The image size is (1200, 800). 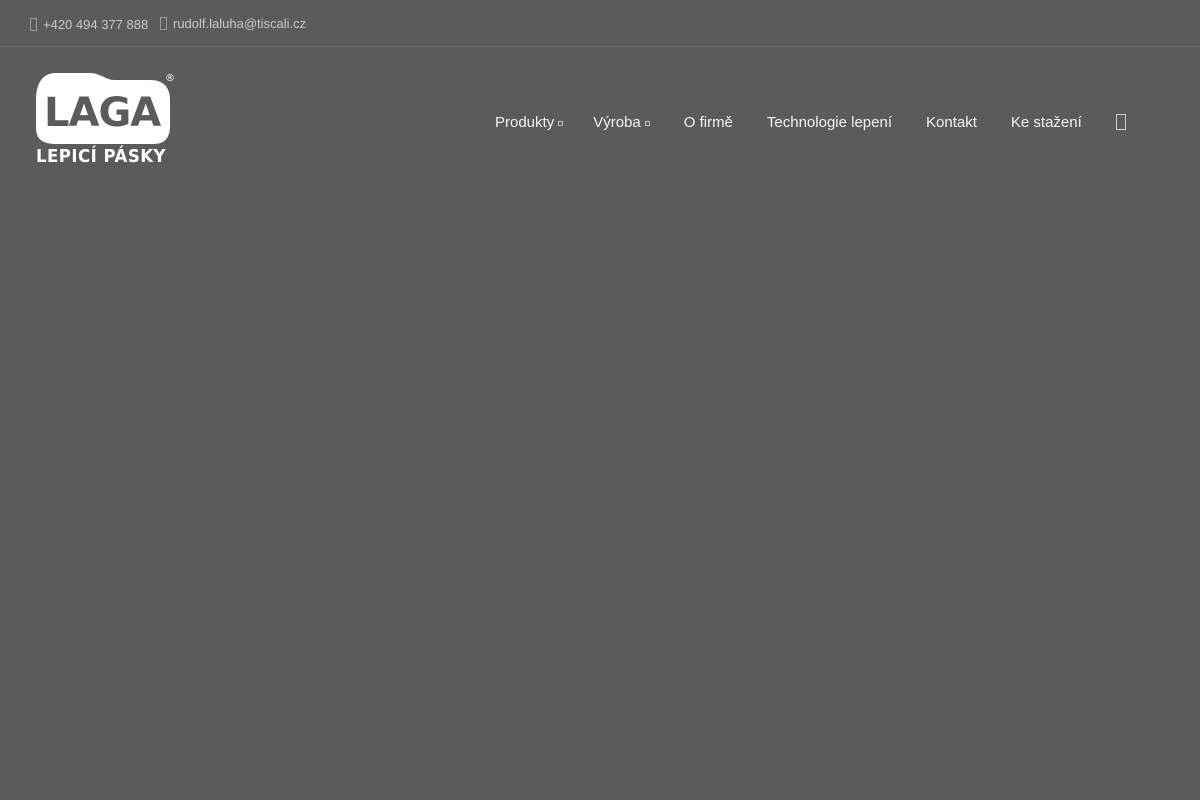 What do you see at coordinates (102, 113) in the screenshot?
I see `logo-wordmark: LAGA` at bounding box center [102, 113].